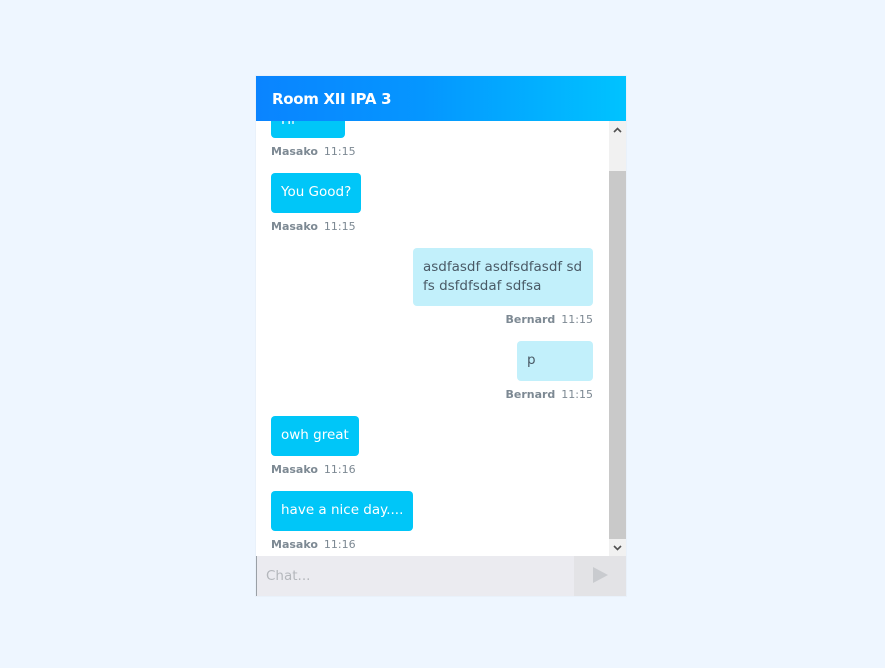  I want to click on send-button, so click(600, 576).